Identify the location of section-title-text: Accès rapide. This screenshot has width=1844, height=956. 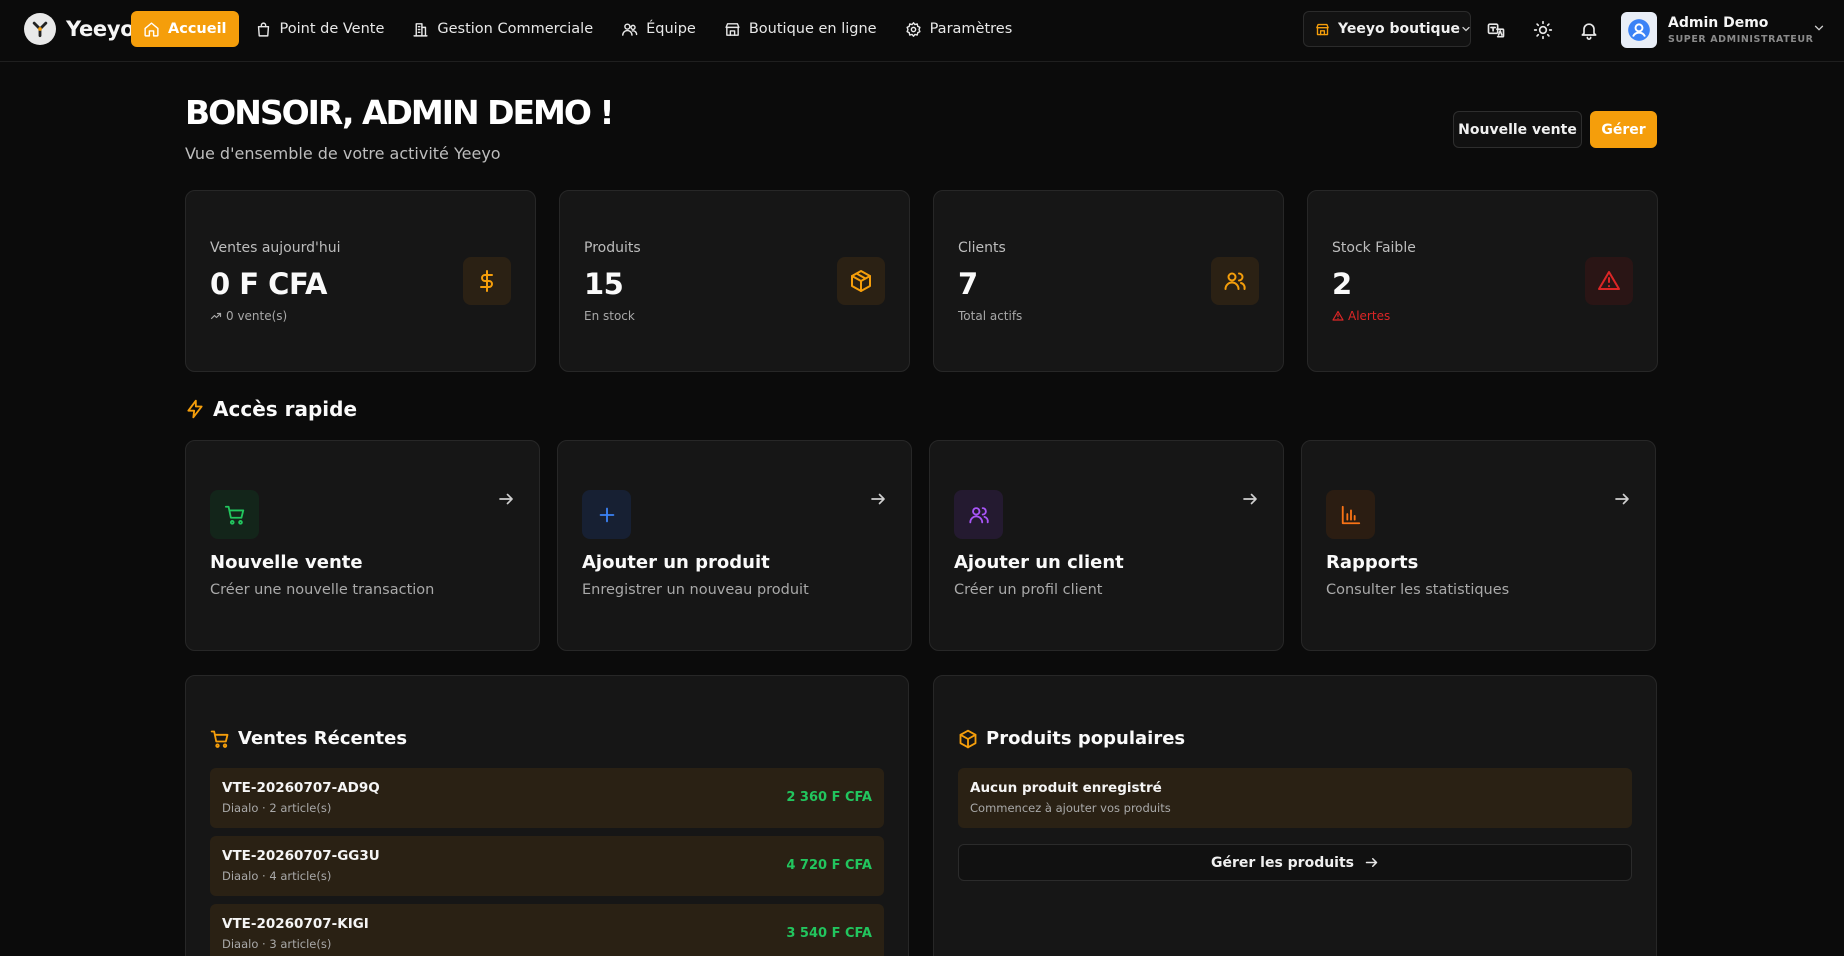
(285, 409).